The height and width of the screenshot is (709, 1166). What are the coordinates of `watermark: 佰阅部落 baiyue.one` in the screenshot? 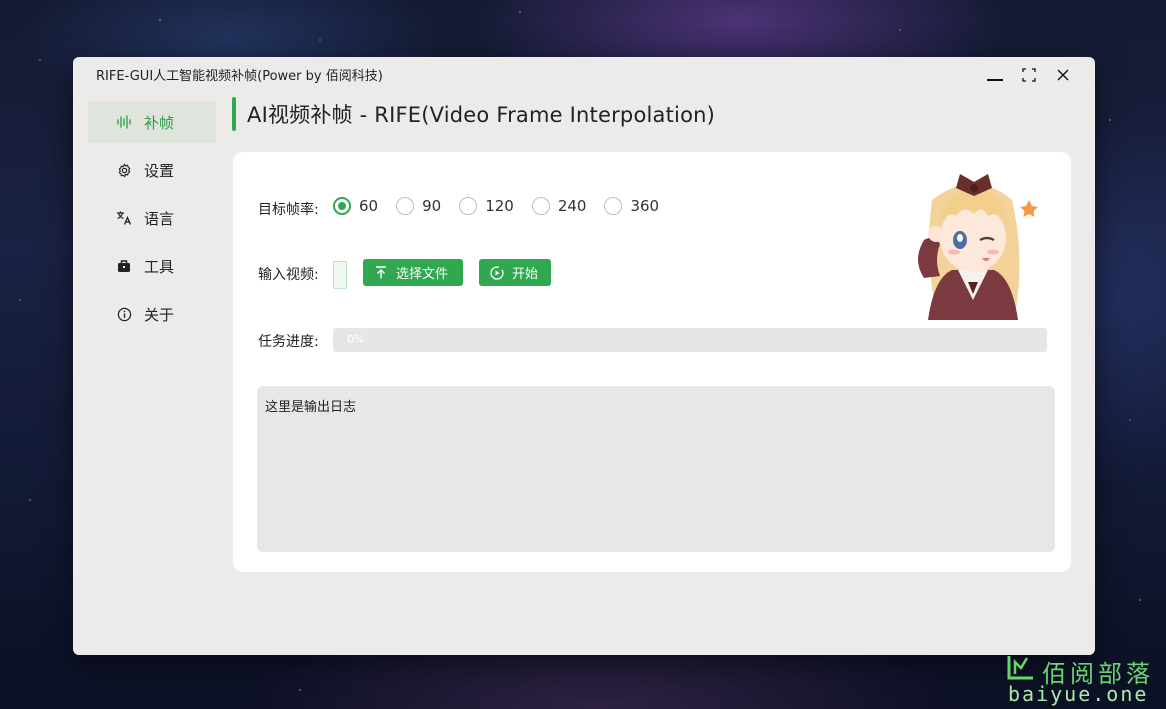 It's located at (1084, 679).